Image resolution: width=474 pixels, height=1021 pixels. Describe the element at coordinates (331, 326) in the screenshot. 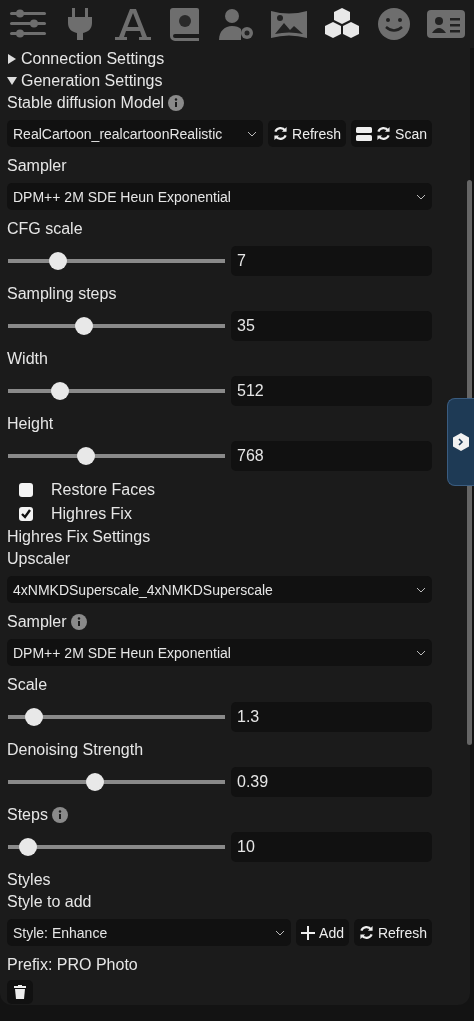

I see `number-input: 35` at that location.